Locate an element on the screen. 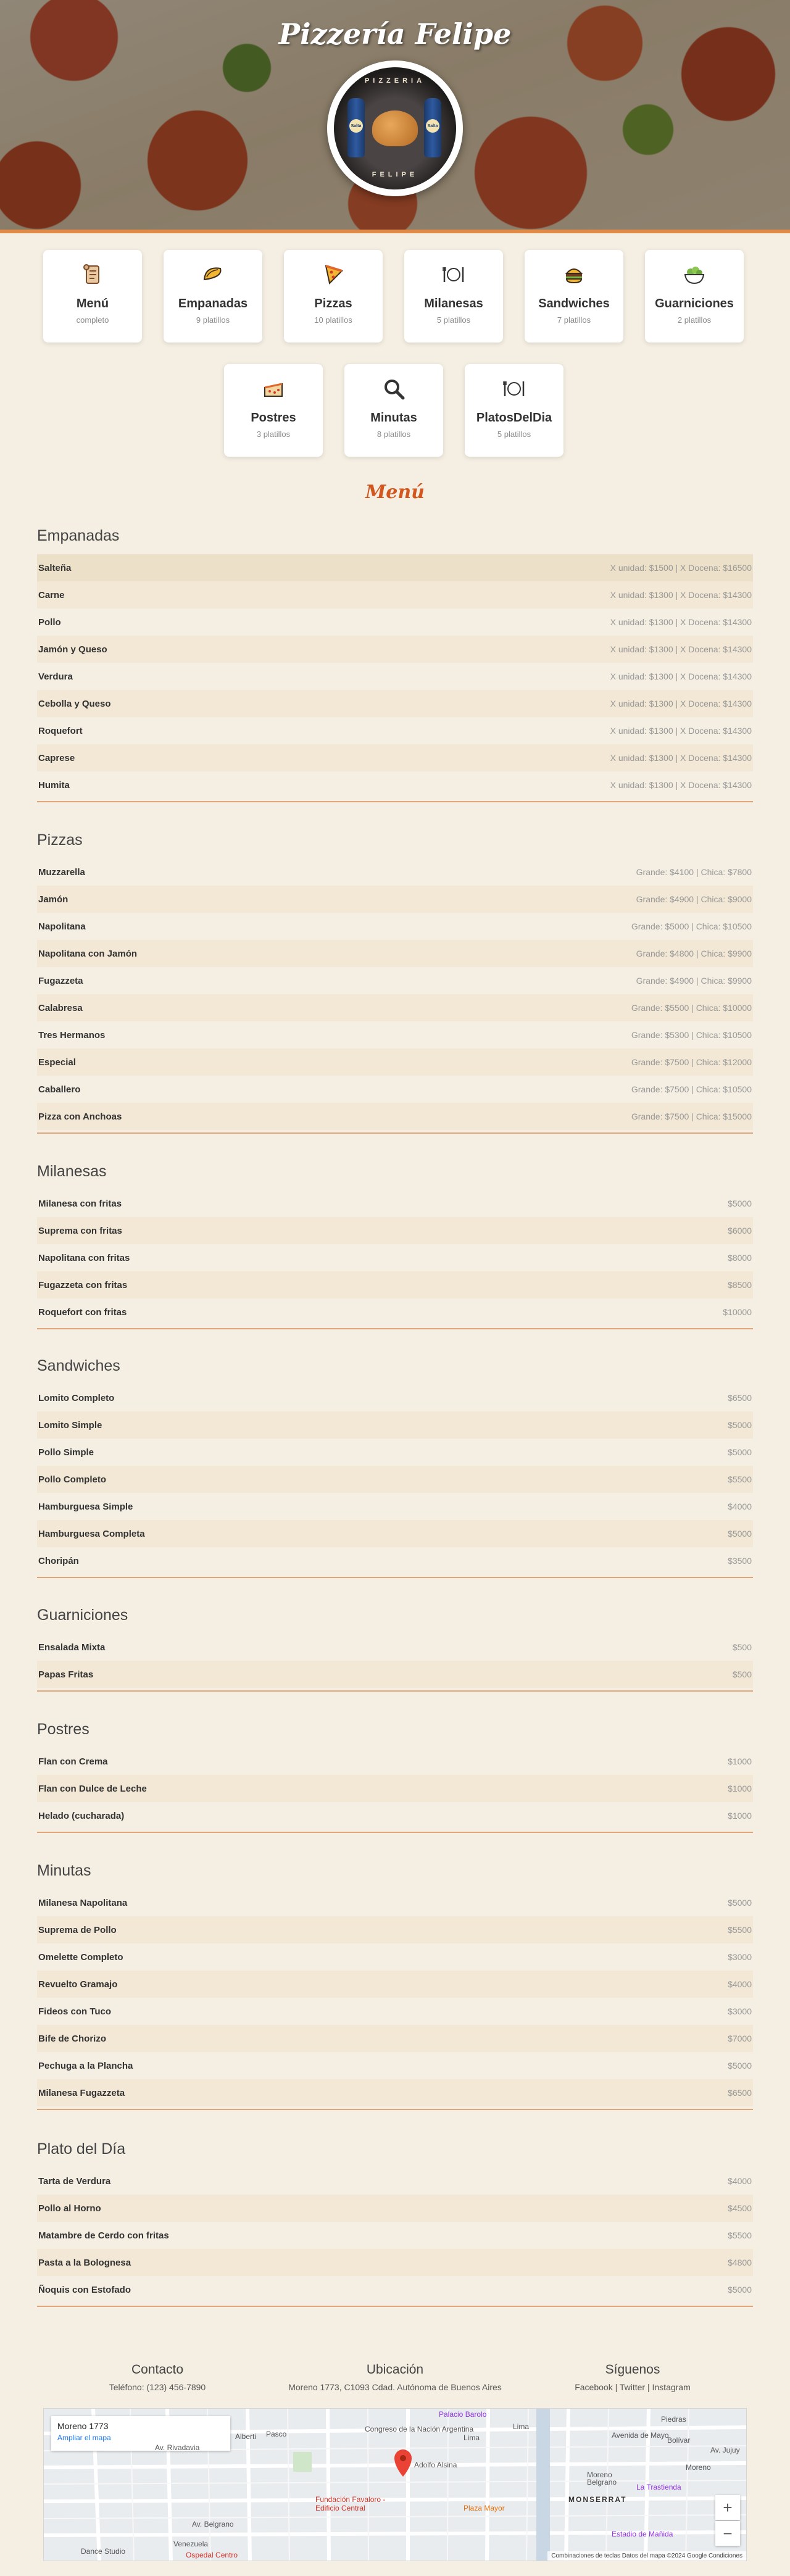 Image resolution: width=790 pixels, height=2576 pixels. contact-phone: Teléfono: (123) 456-7890 is located at coordinates (157, 2387).